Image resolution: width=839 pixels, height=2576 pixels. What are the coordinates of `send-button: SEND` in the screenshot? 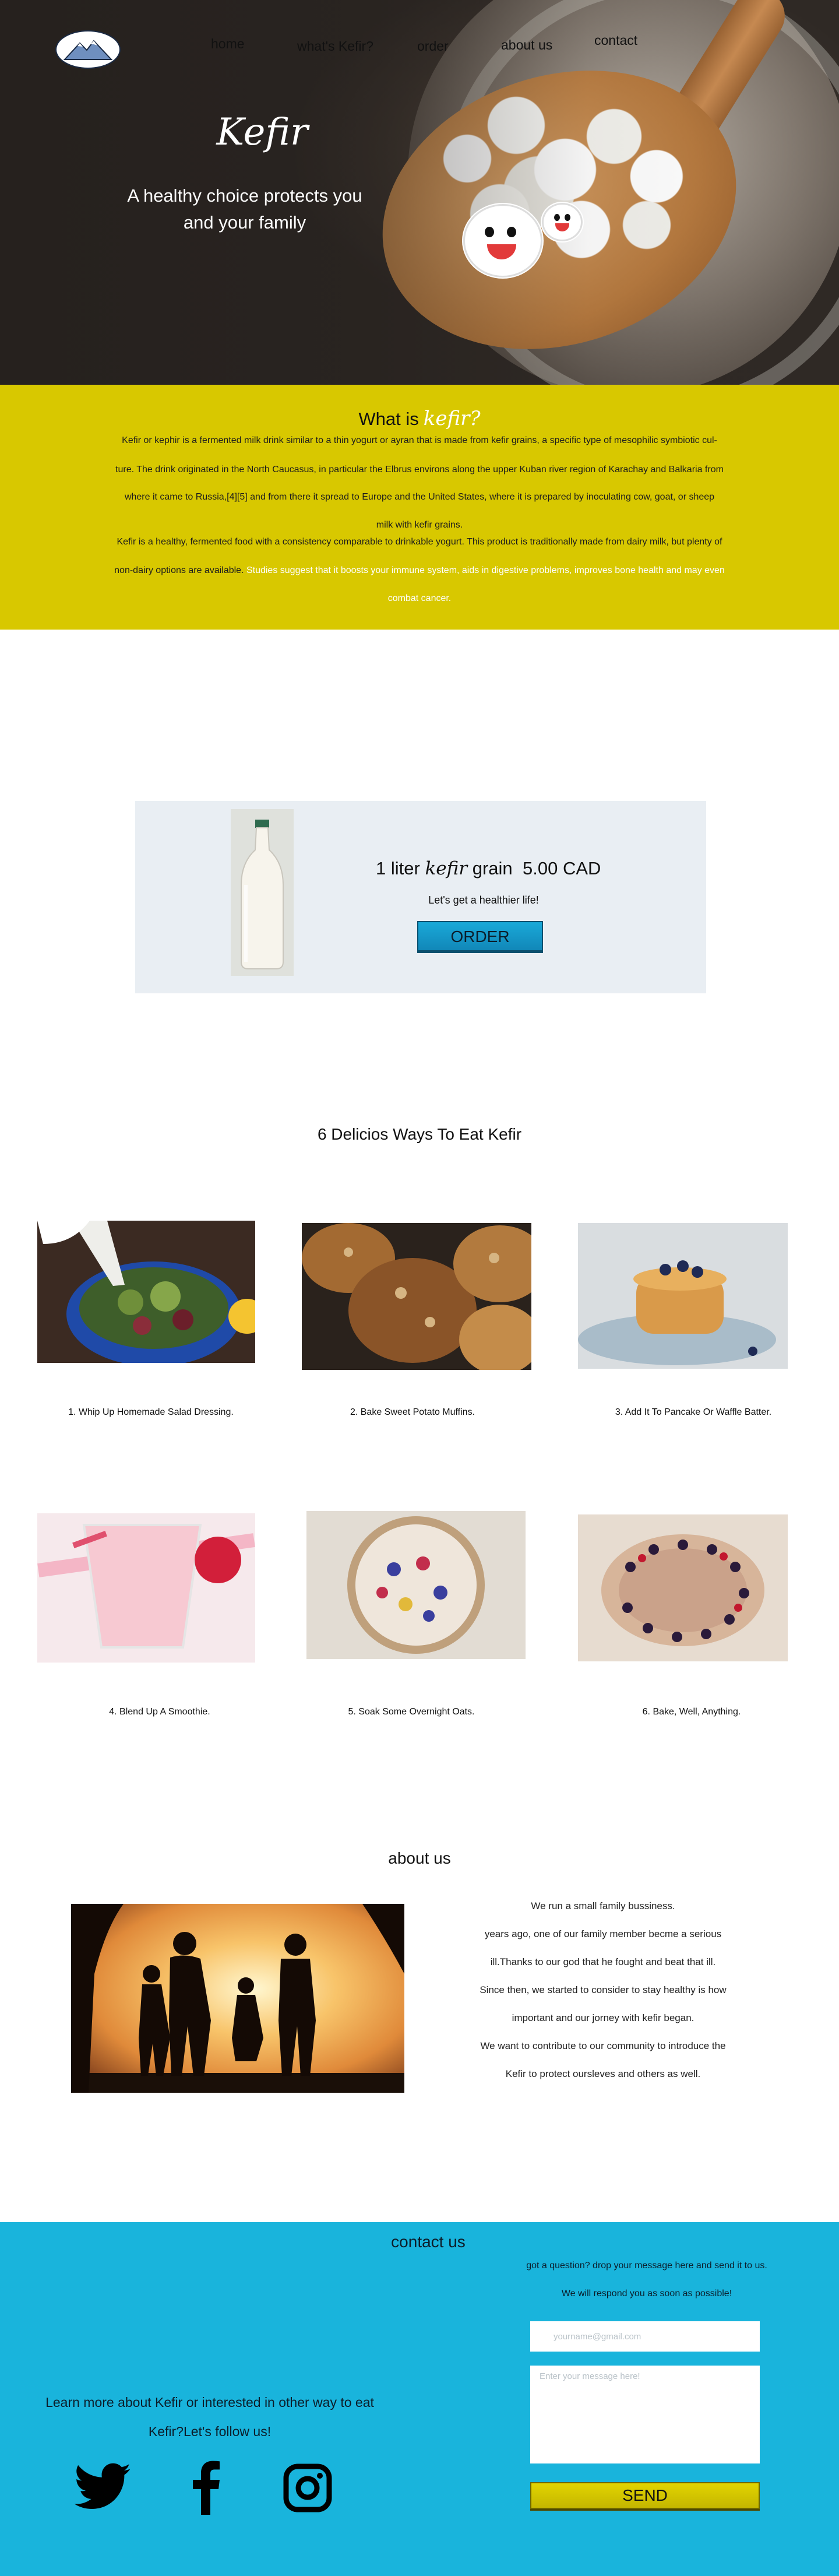 It's located at (645, 2495).